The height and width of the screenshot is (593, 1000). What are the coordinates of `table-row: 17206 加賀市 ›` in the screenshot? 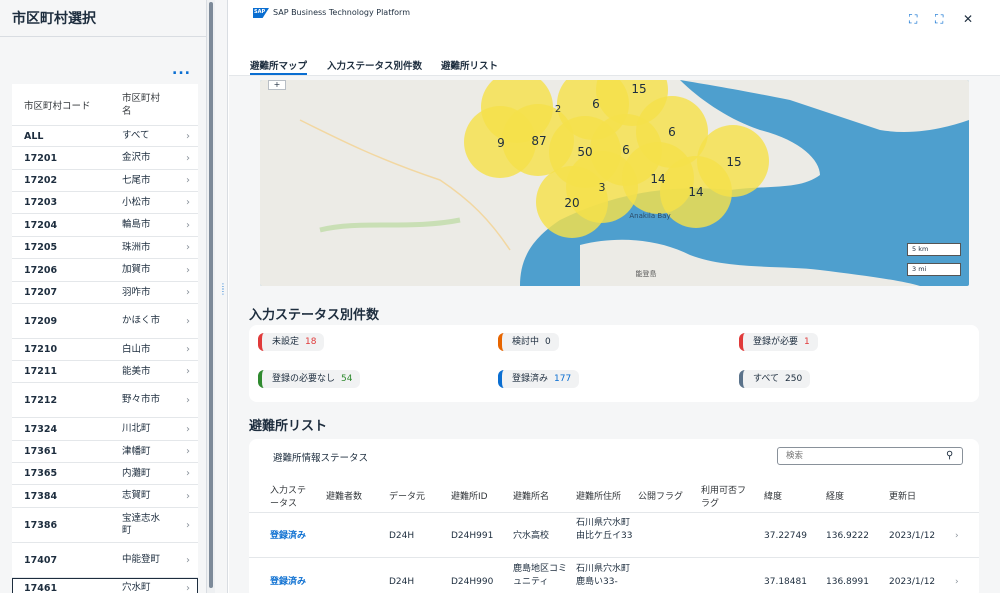 It's located at (105, 270).